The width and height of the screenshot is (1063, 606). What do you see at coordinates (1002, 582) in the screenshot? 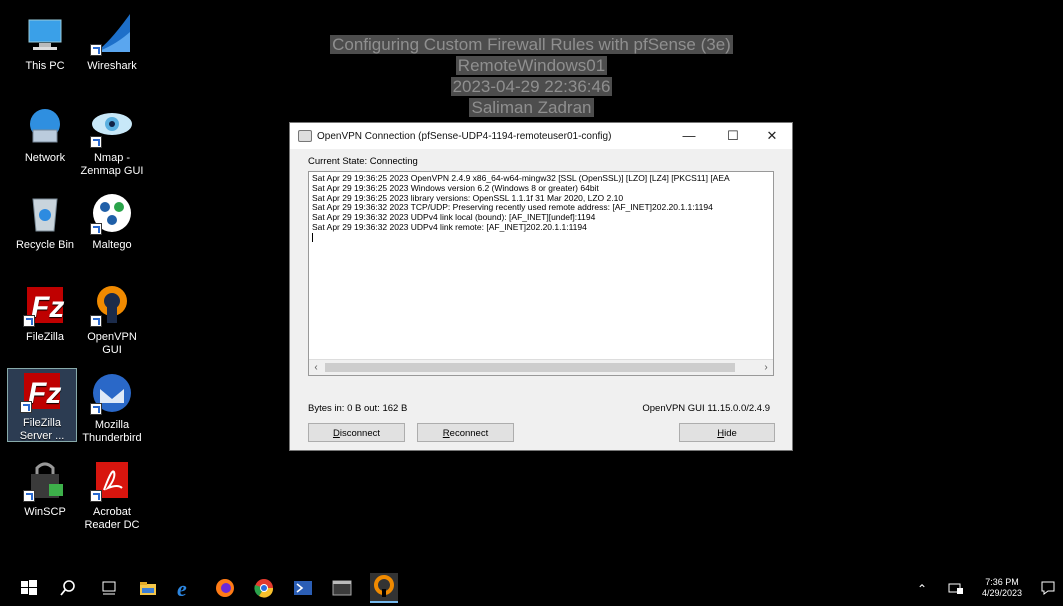
I see `clock-time: 7:36 PM` at bounding box center [1002, 582].